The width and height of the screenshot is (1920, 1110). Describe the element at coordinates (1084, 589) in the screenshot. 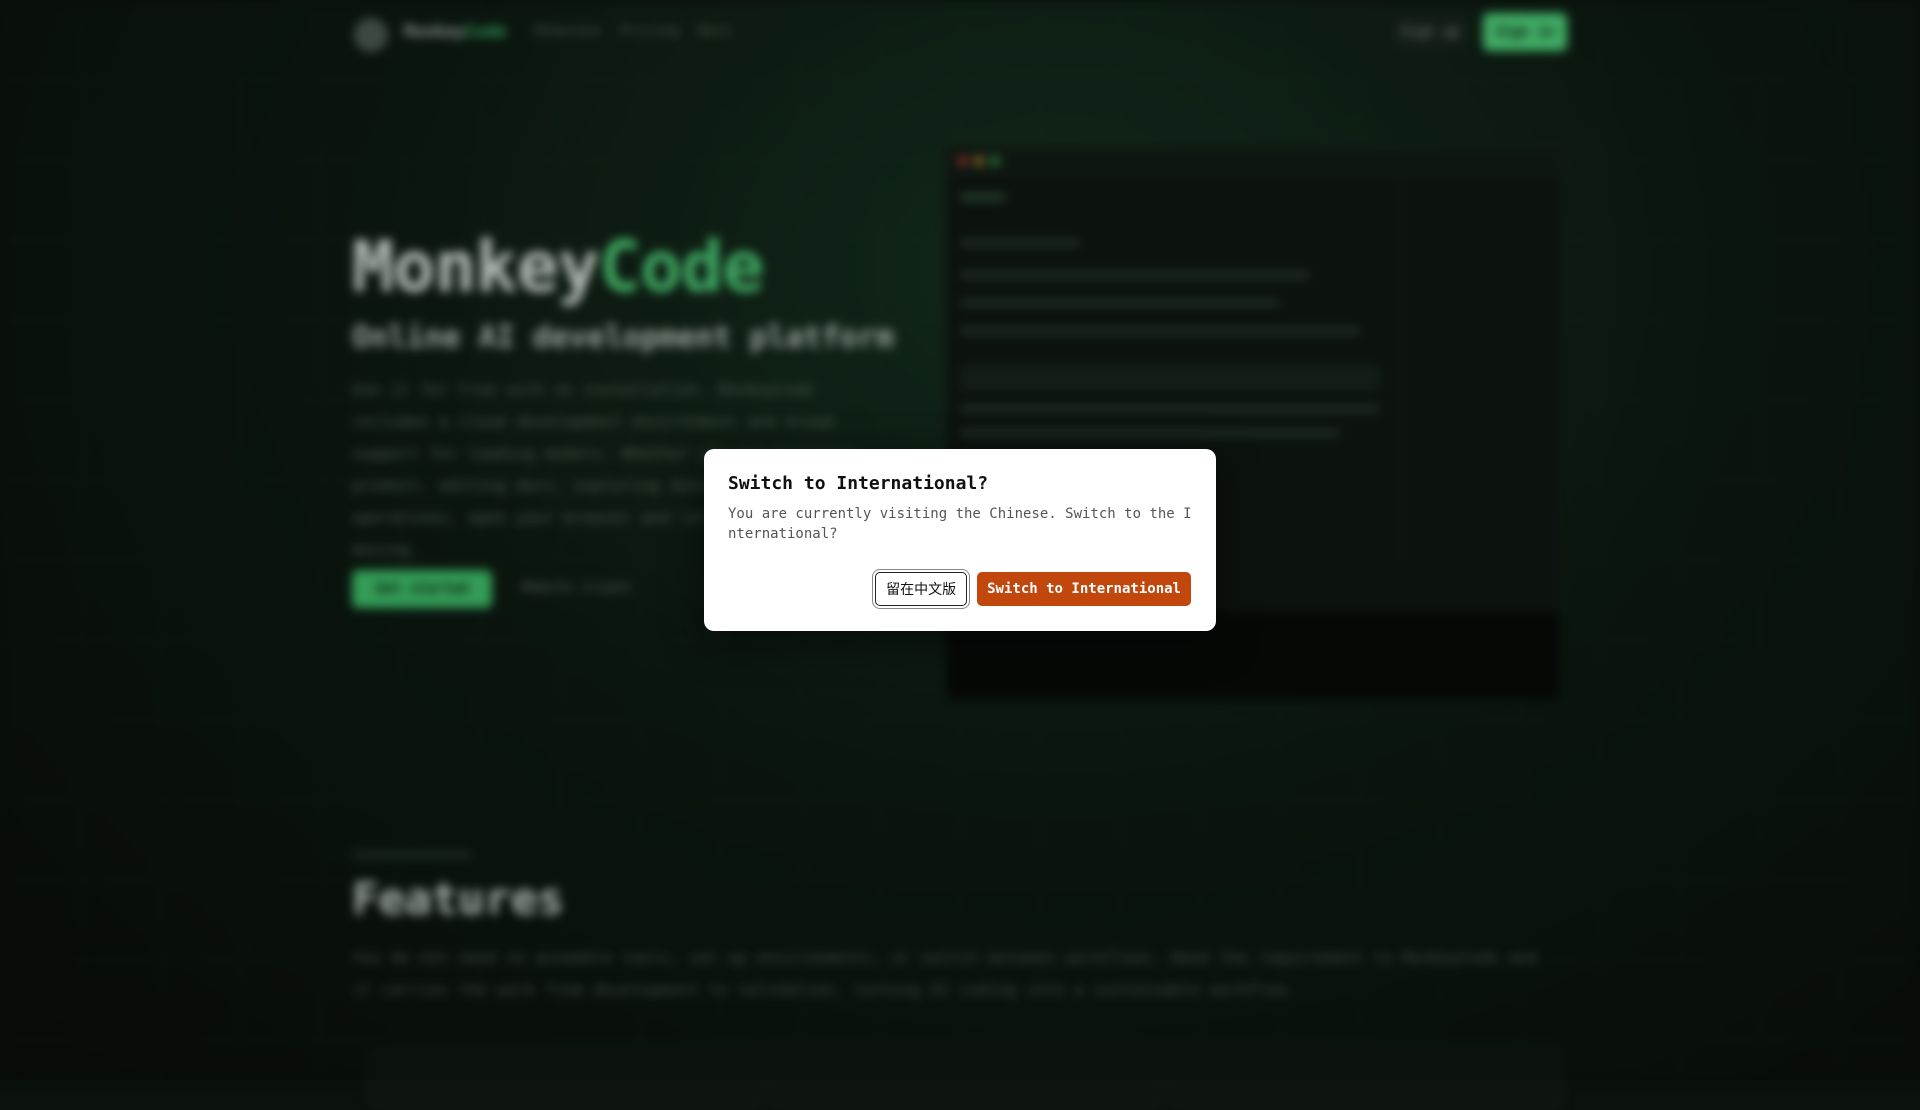

I see `switch-international-button: Switch to International` at that location.